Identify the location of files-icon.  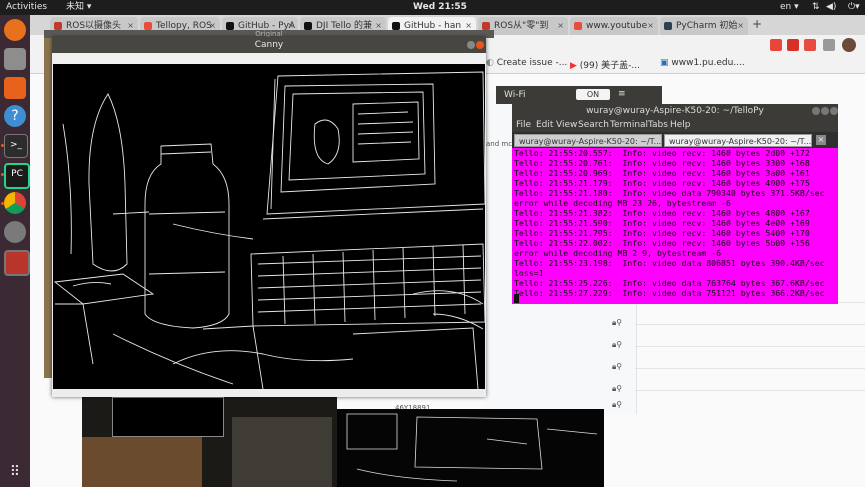
(15, 59).